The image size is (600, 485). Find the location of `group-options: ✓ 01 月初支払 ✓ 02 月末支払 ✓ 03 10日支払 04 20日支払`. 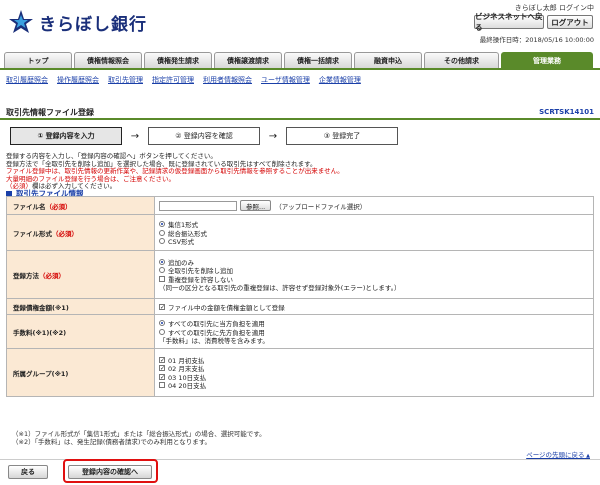

group-options: ✓ 01 月初支払 ✓ 02 月末支払 ✓ 03 10日支払 04 20日支払 is located at coordinates (374, 372).